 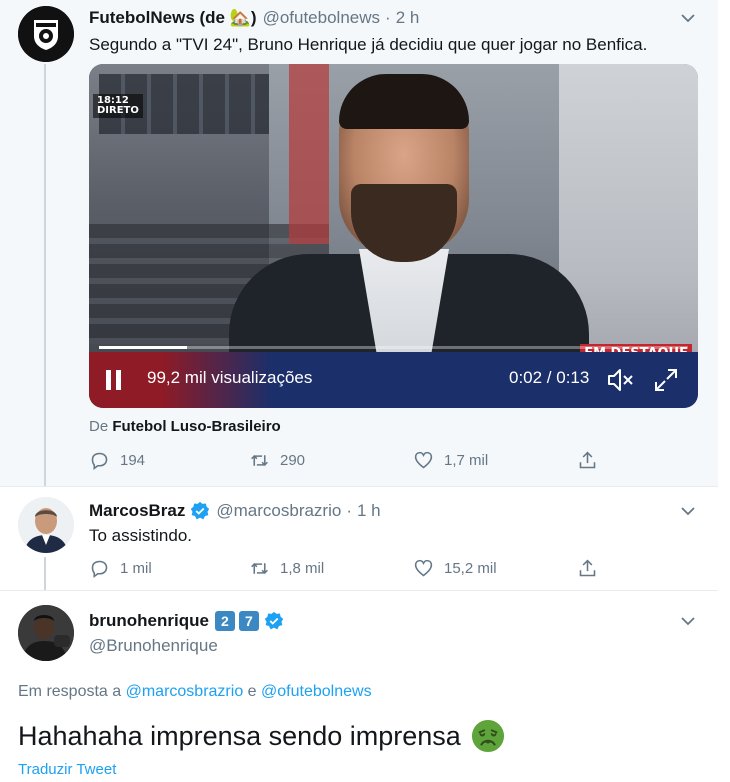 What do you see at coordinates (331, 460) in the screenshot?
I see `retweet-button: 290` at bounding box center [331, 460].